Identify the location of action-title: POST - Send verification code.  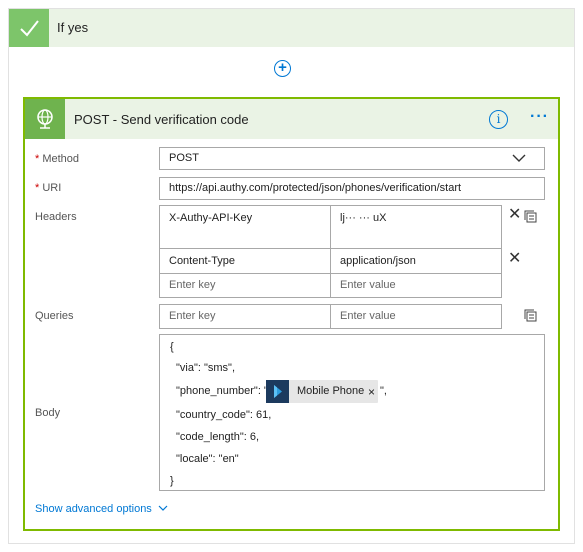
(161, 119).